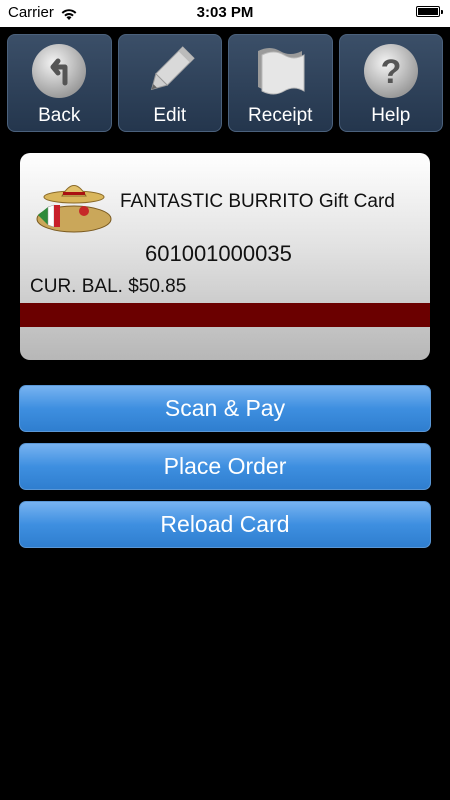 This screenshot has width=450, height=800. What do you see at coordinates (281, 71) in the screenshot?
I see `receipt-icon` at bounding box center [281, 71].